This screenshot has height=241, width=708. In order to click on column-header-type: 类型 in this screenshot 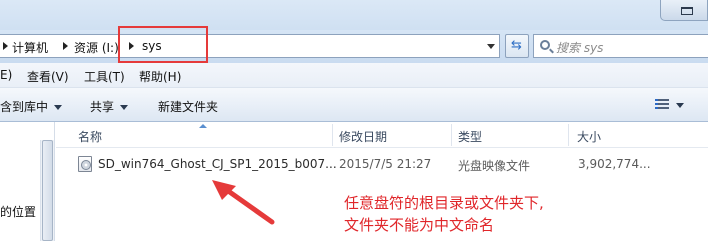, I will do `click(470, 136)`.